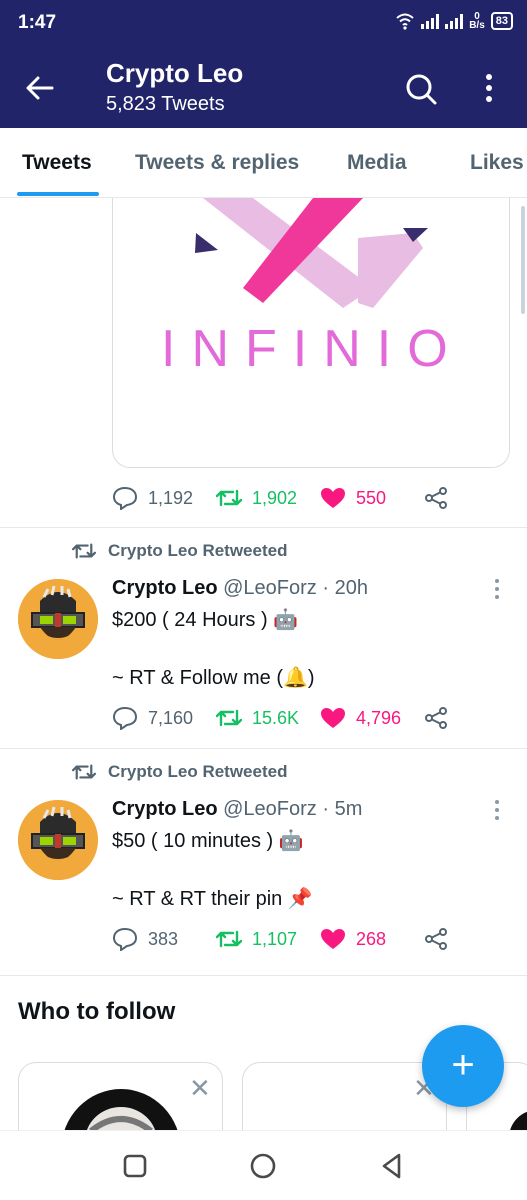 This screenshot has height=1200, width=527. What do you see at coordinates (97, 1011) in the screenshot?
I see `who-to-follow-title: Who to follow` at bounding box center [97, 1011].